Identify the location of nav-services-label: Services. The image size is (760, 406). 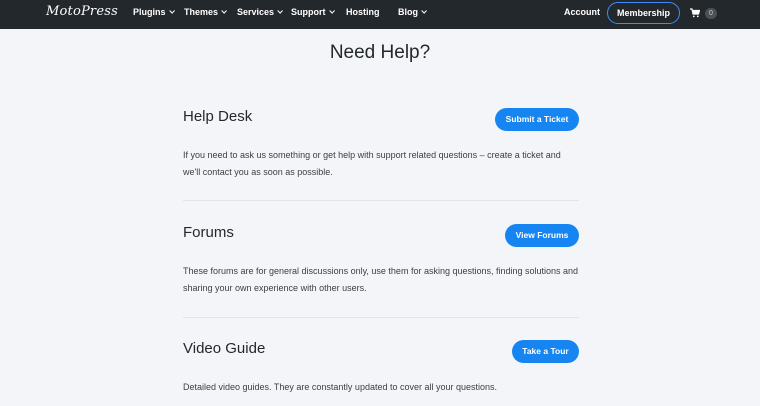
(256, 12).